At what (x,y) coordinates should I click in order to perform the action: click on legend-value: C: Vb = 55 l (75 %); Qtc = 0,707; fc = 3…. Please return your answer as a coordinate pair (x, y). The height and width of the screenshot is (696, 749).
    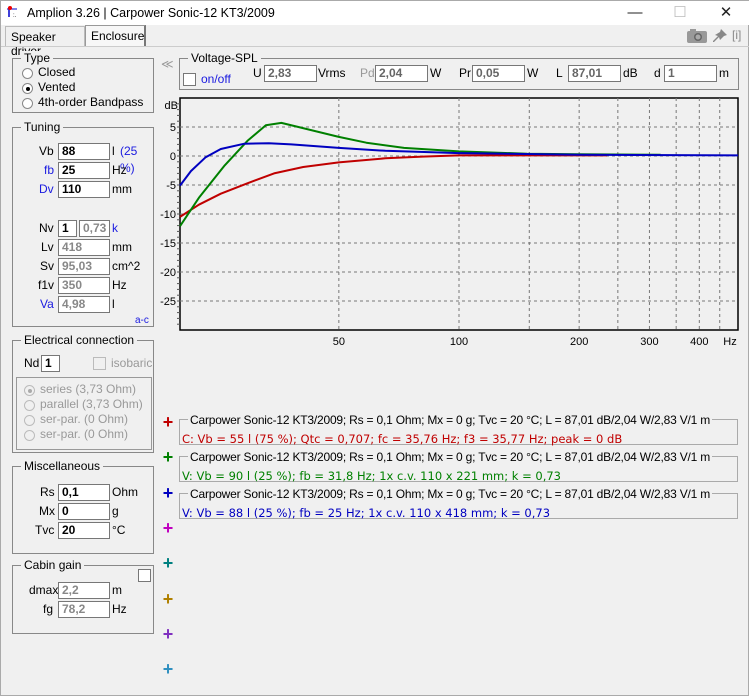
    Looking at the image, I should click on (402, 439).